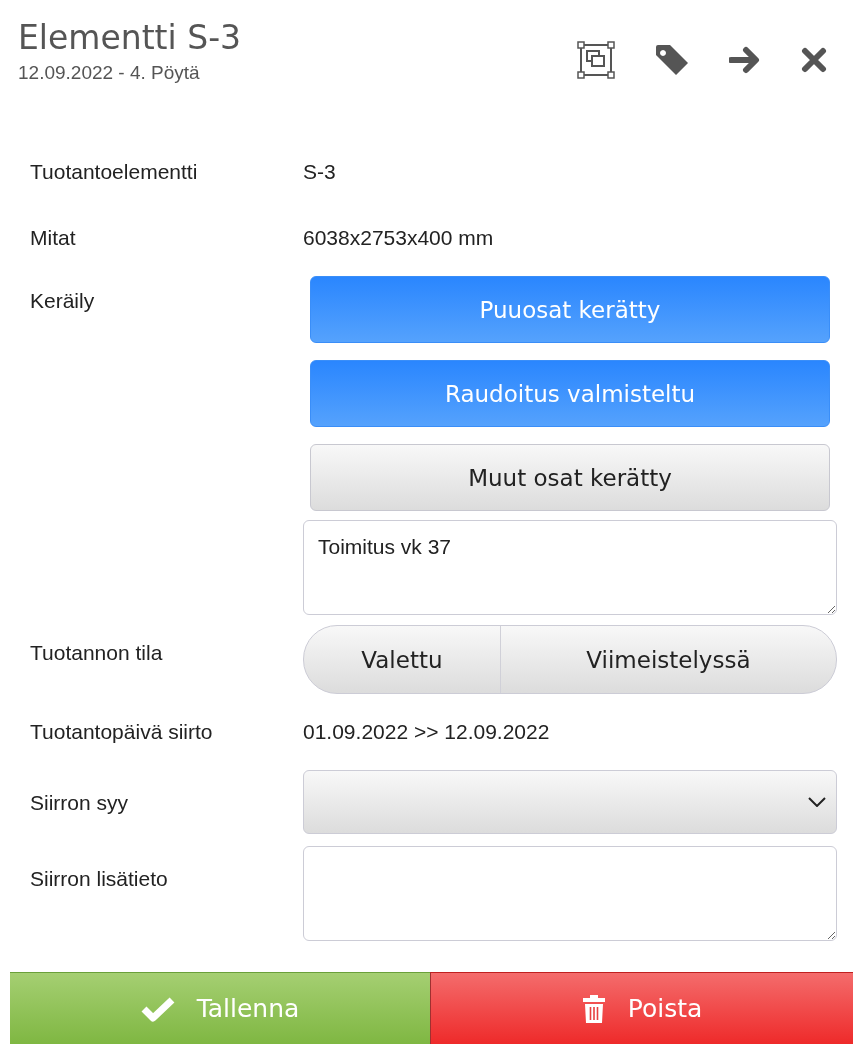  What do you see at coordinates (570, 893) in the screenshot?
I see `text-area-field` at bounding box center [570, 893].